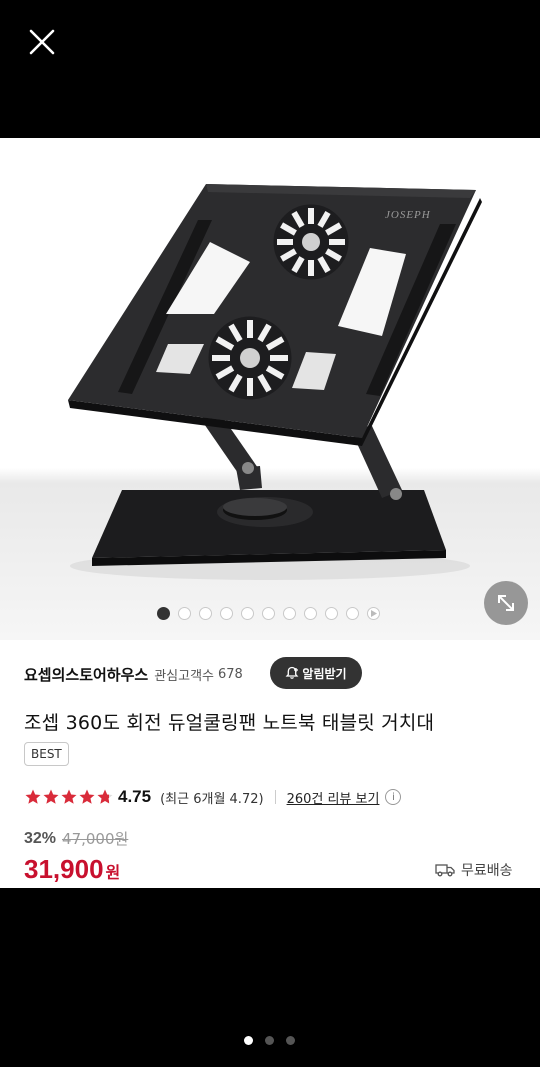 The width and height of the screenshot is (540, 1067). I want to click on expand-icon, so click(506, 603).